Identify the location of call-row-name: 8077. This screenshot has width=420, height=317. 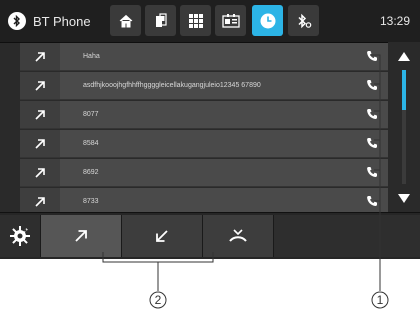
(91, 114).